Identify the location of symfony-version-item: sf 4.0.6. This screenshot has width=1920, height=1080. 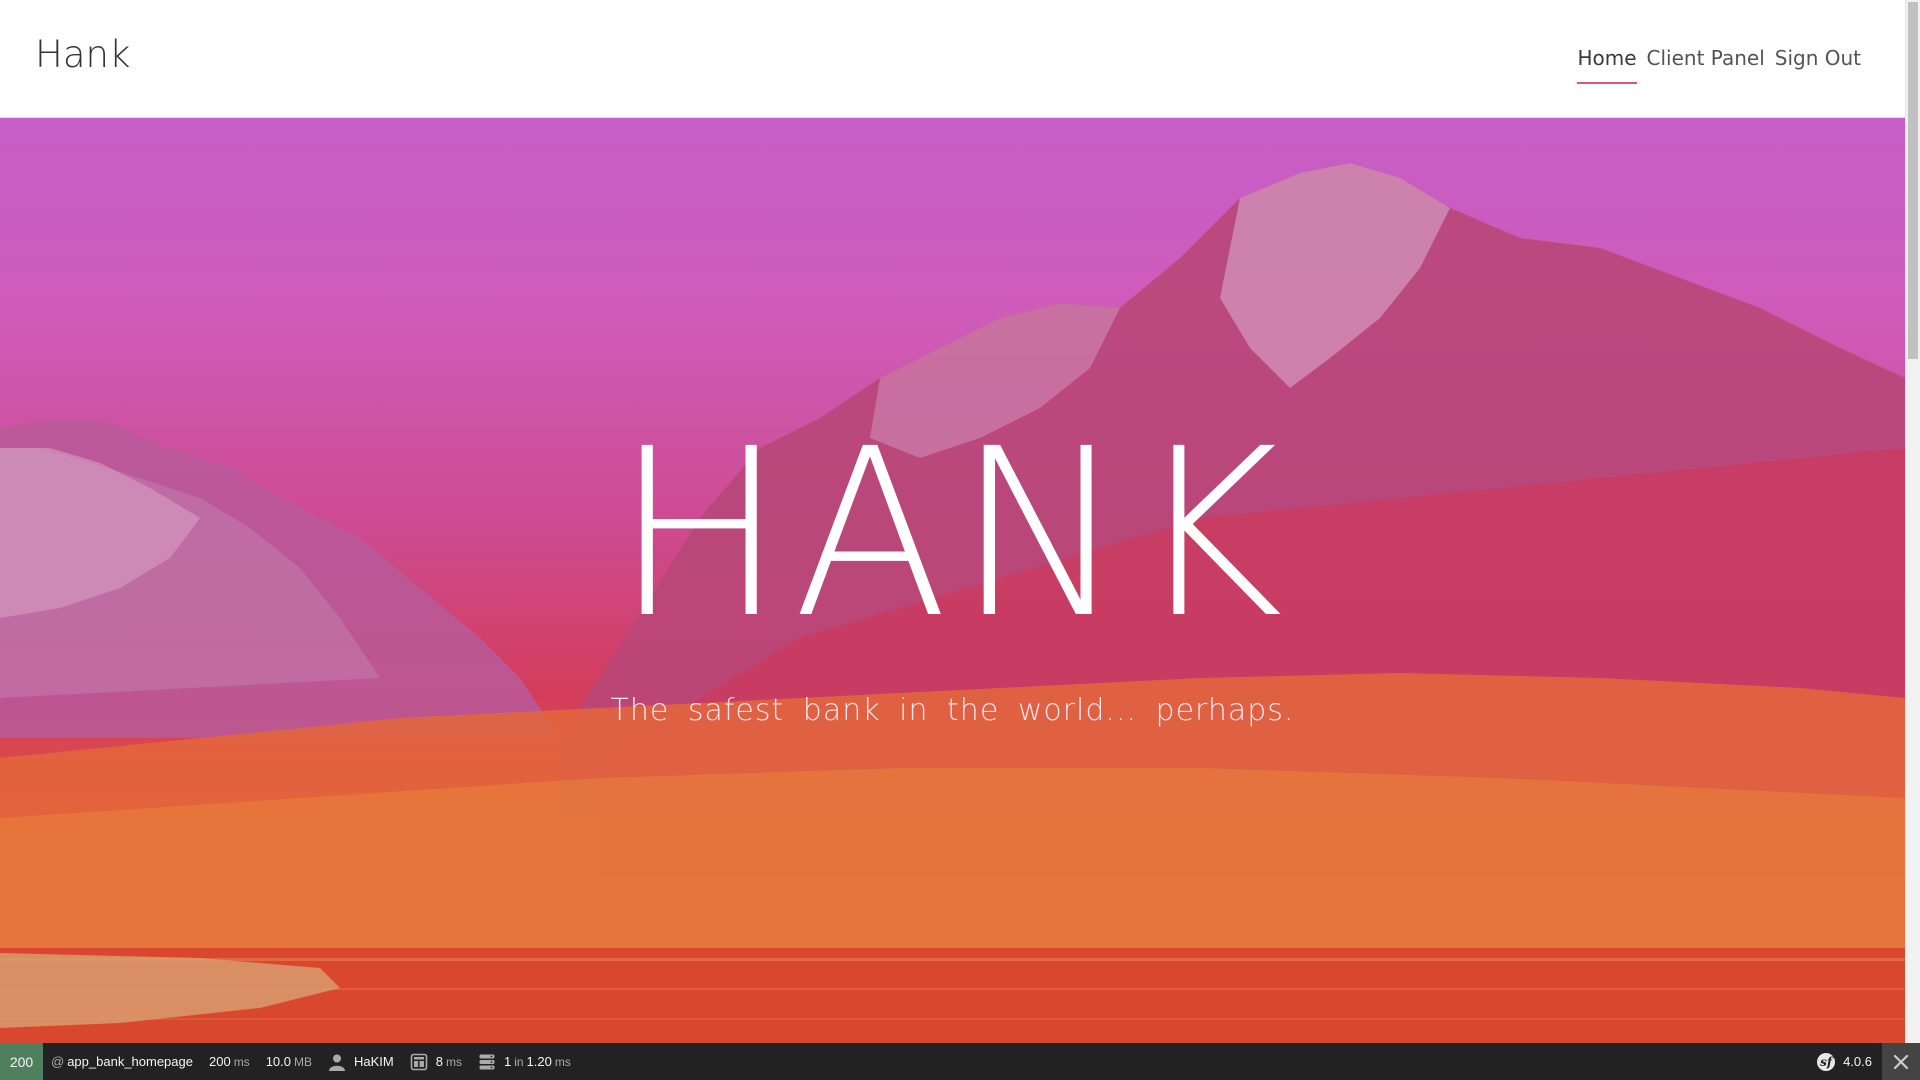
(1845, 1061).